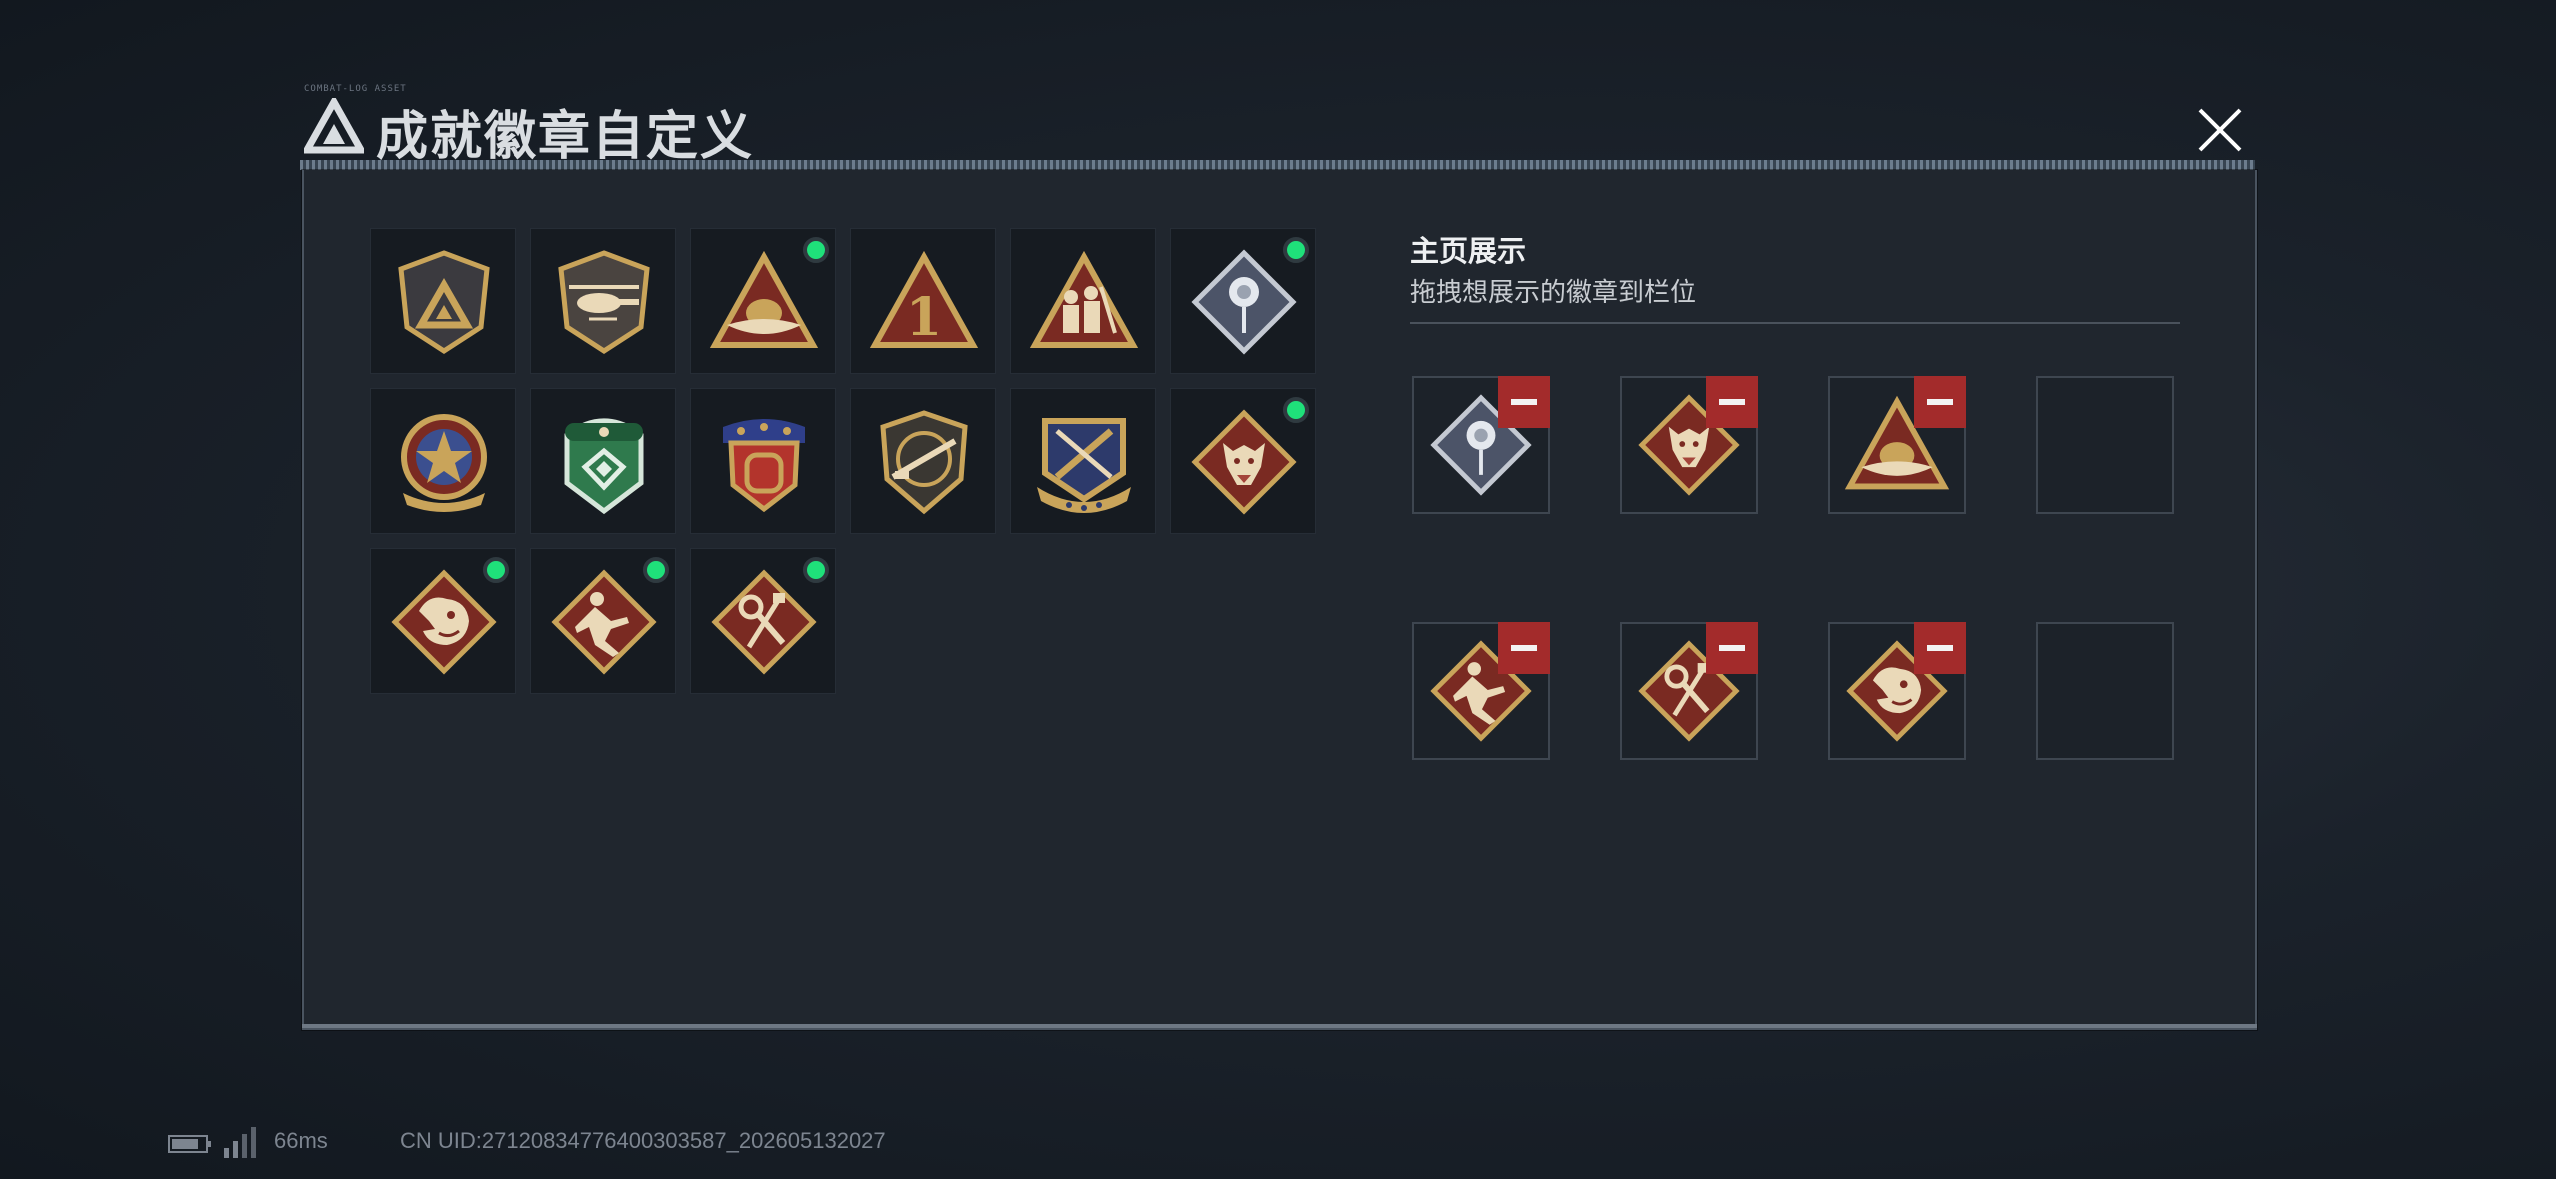 The height and width of the screenshot is (1179, 2556). I want to click on close-icon, so click(2220, 130).